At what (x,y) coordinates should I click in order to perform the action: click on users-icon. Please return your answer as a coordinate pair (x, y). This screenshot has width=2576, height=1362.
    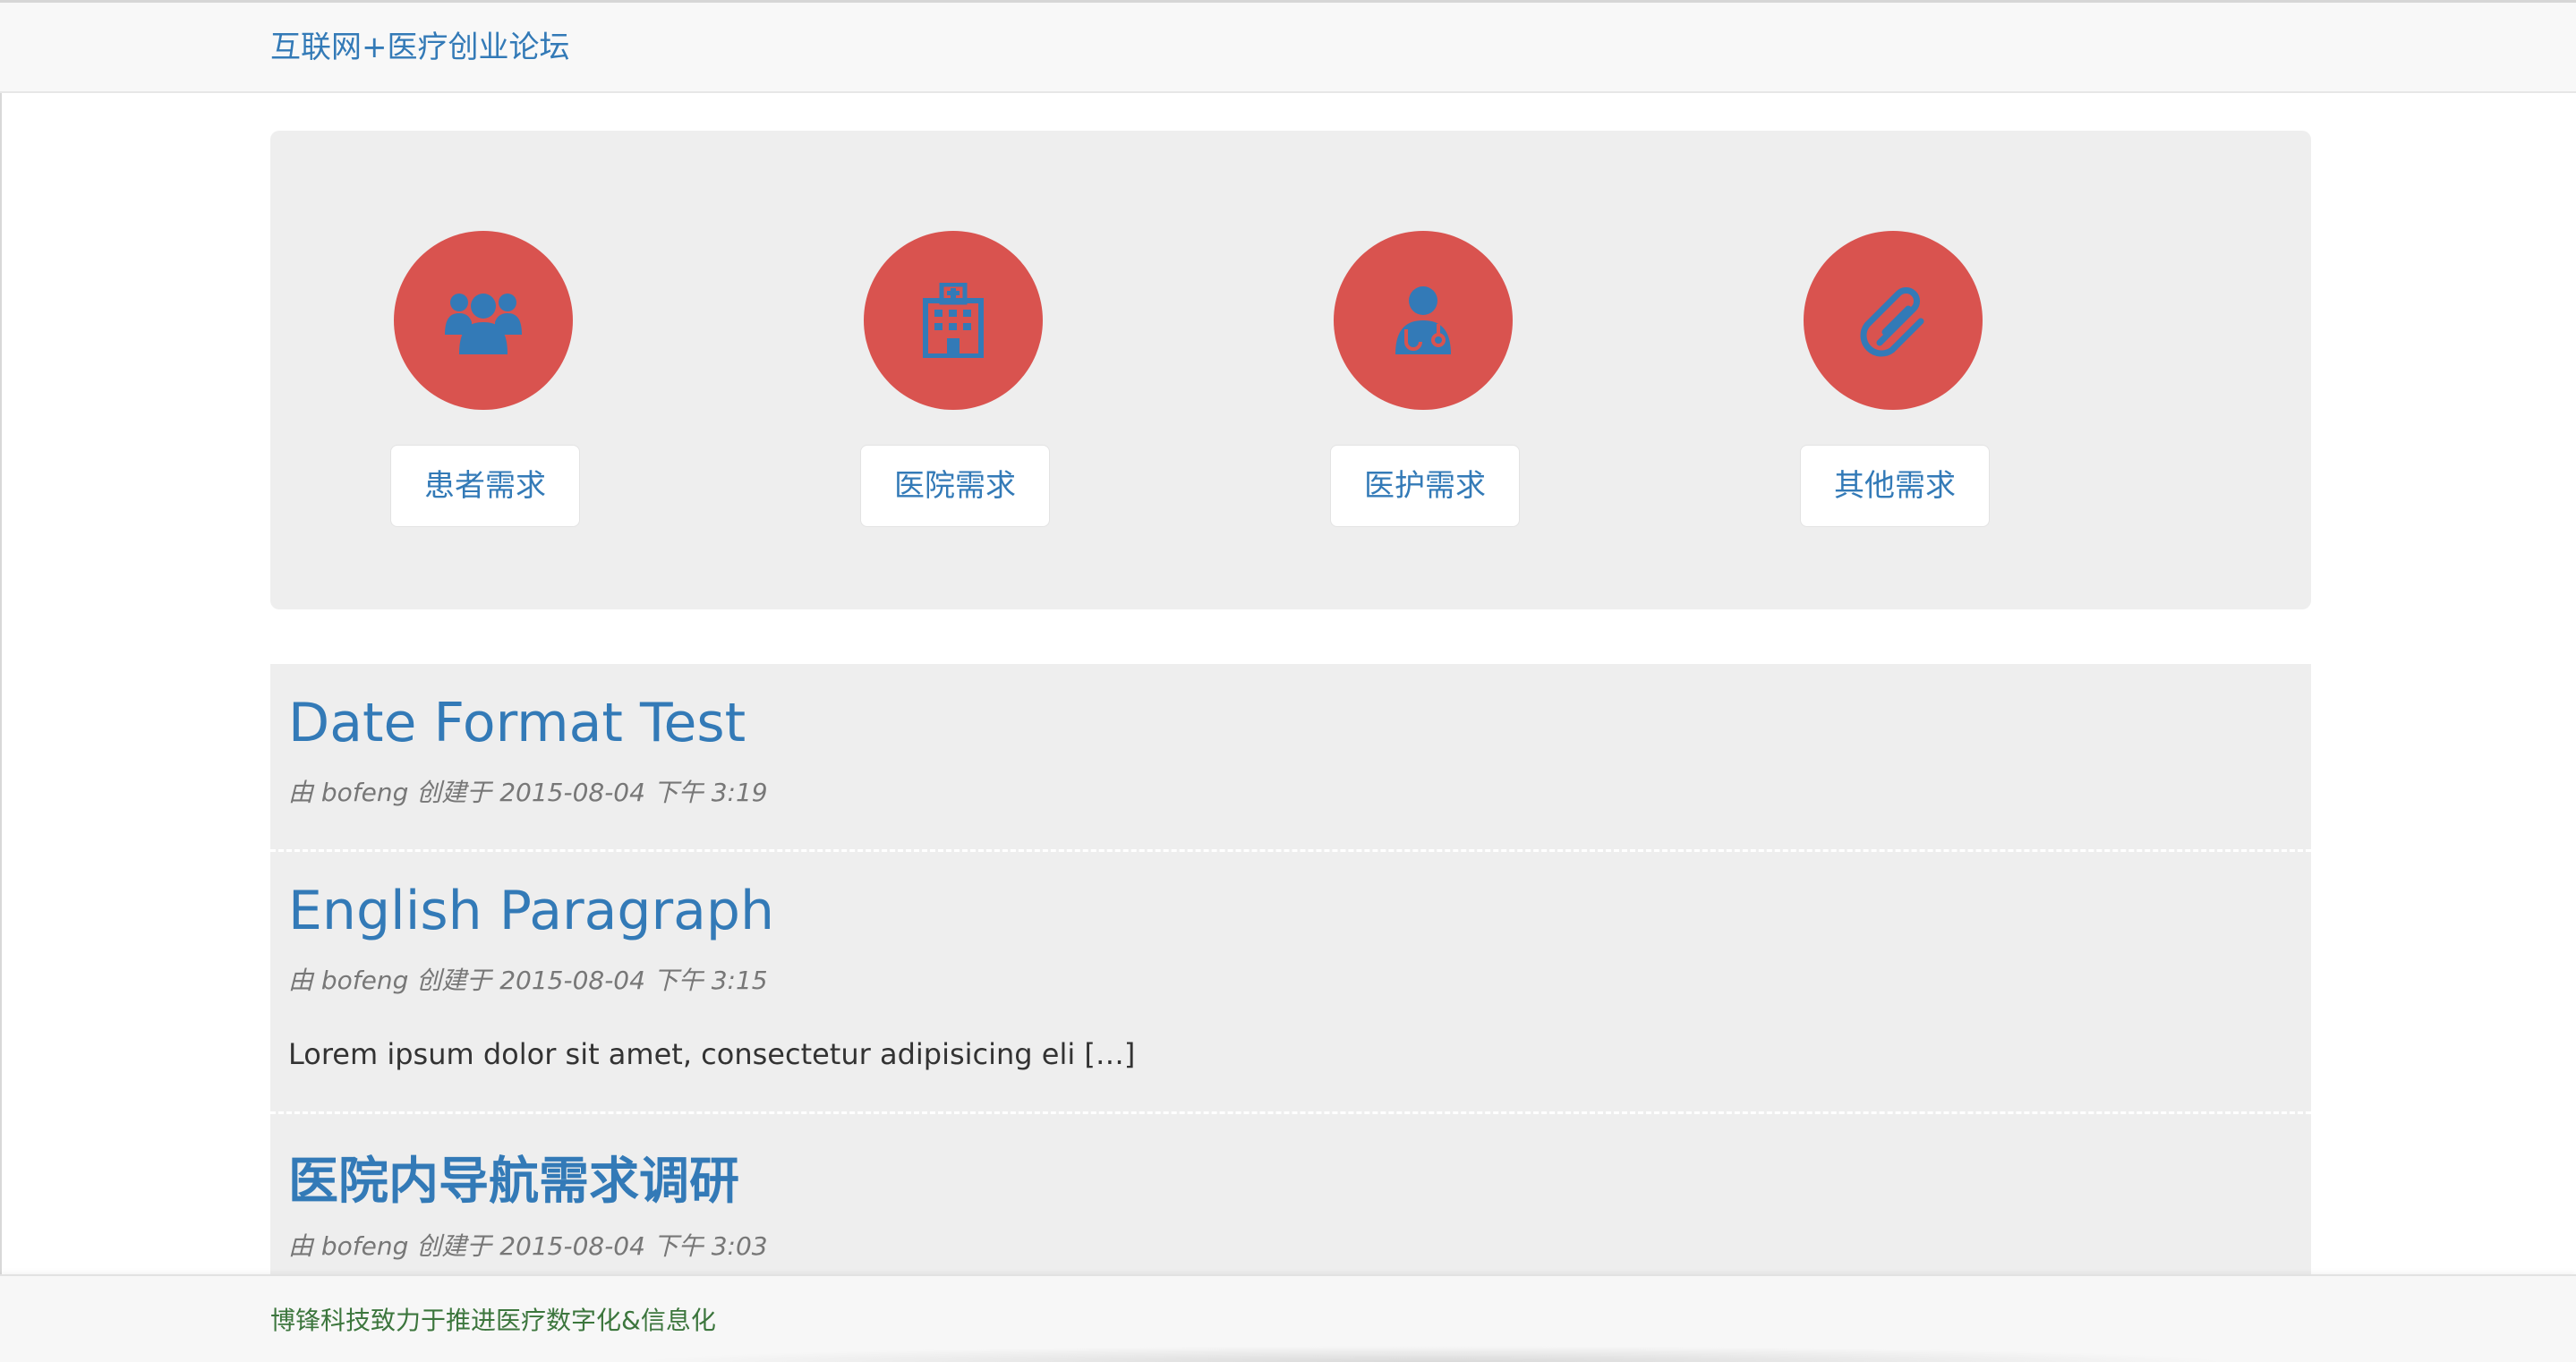
    Looking at the image, I should click on (483, 324).